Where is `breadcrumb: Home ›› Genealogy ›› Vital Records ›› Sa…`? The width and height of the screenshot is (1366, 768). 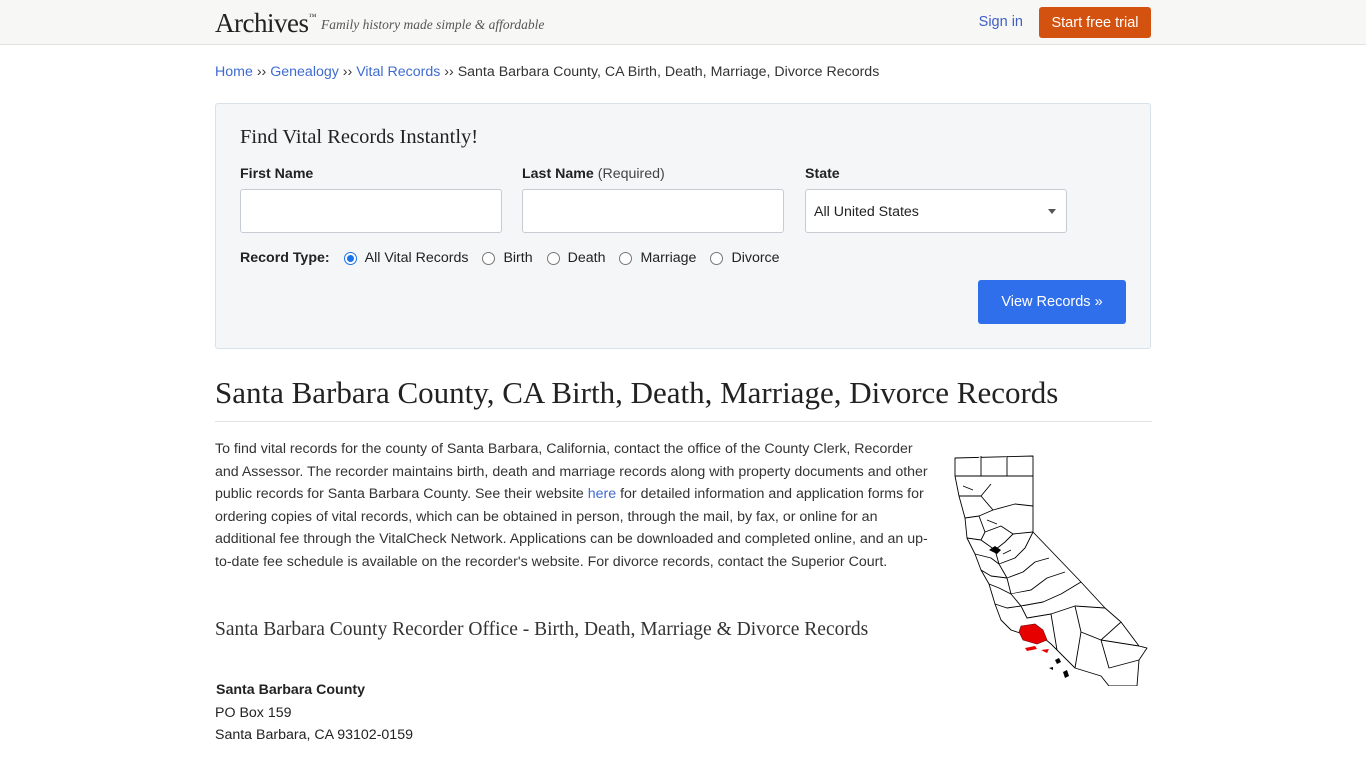
breadcrumb: Home ›› Genealogy ›› Vital Records ›› Sa… is located at coordinates (683, 74).